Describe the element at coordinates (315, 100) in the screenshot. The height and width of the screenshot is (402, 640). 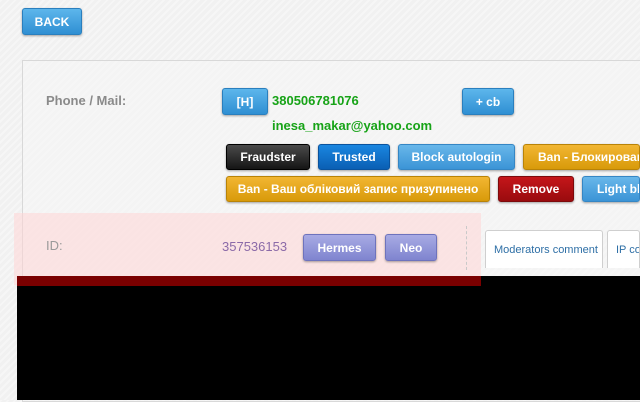
I see `phone-number: 380506781076` at that location.